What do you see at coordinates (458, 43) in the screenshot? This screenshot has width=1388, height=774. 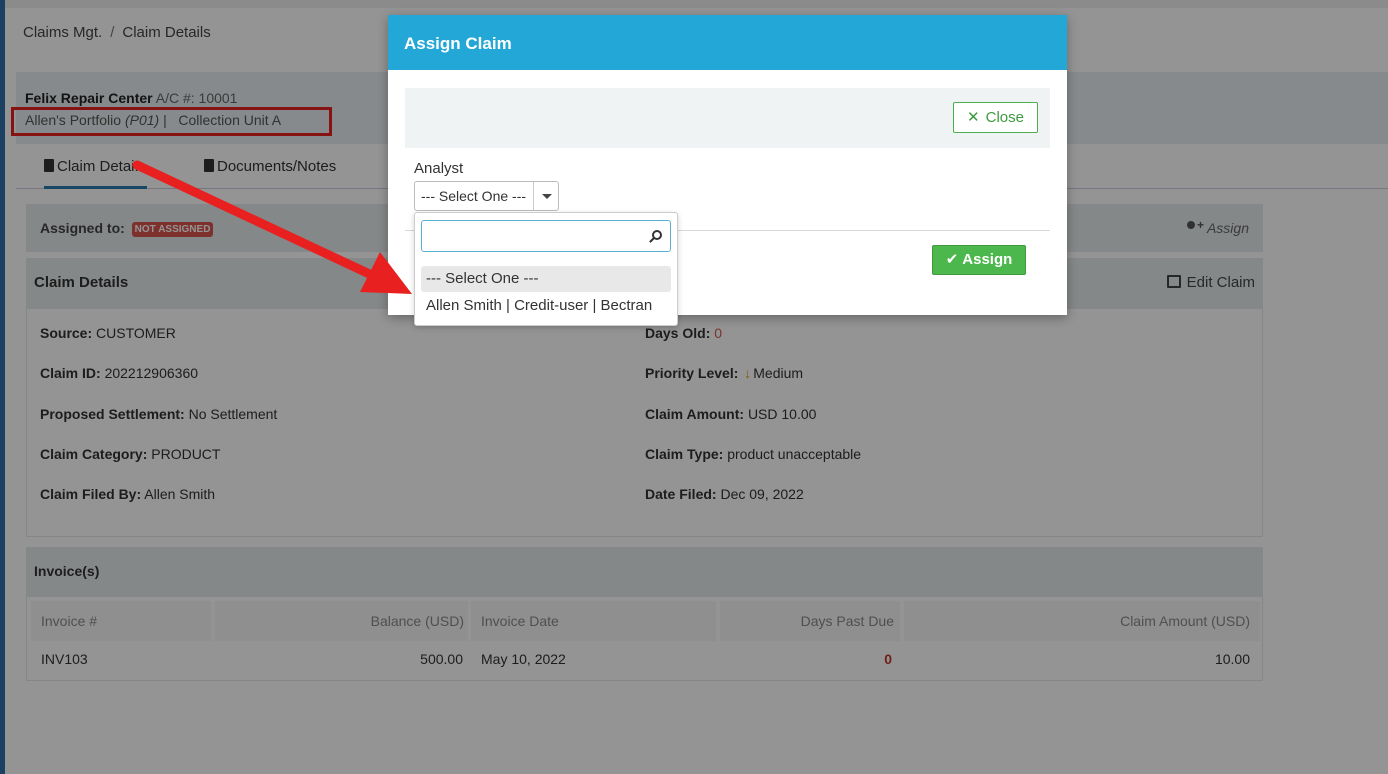 I see `modal-title: Assign Claim` at bounding box center [458, 43].